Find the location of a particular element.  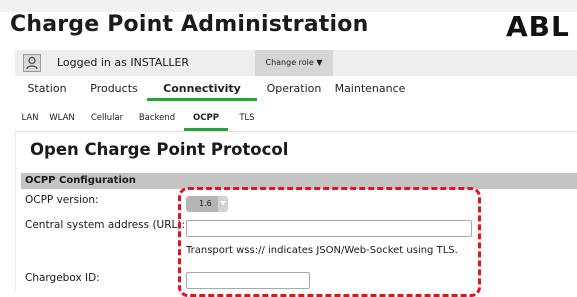

user-bar: Logged in as INSTALLER Change role ▼ is located at coordinates (296, 63).